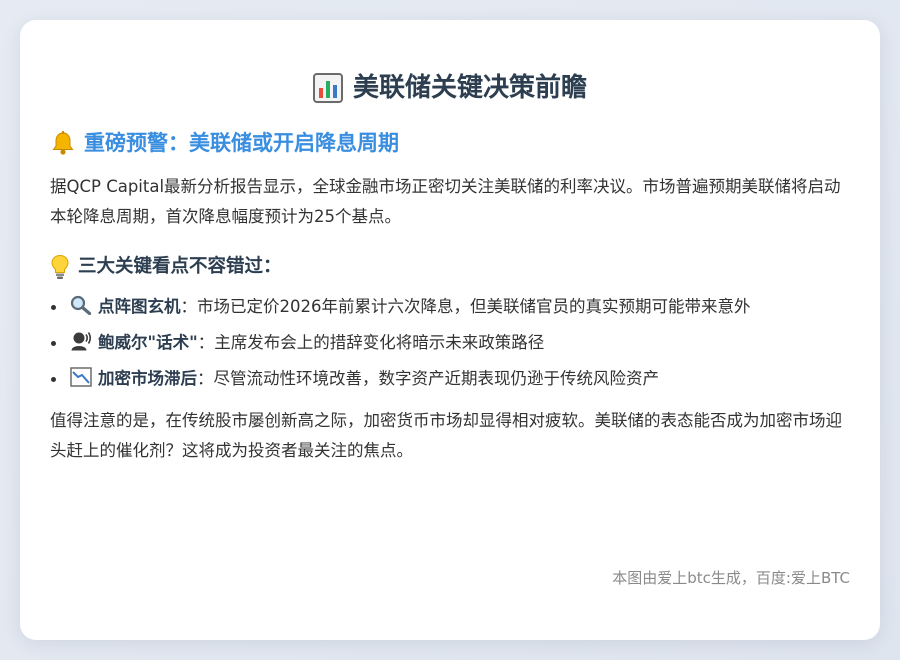 The image size is (900, 660). I want to click on page-title-text: 美联储关键决策前瞻, so click(469, 88).